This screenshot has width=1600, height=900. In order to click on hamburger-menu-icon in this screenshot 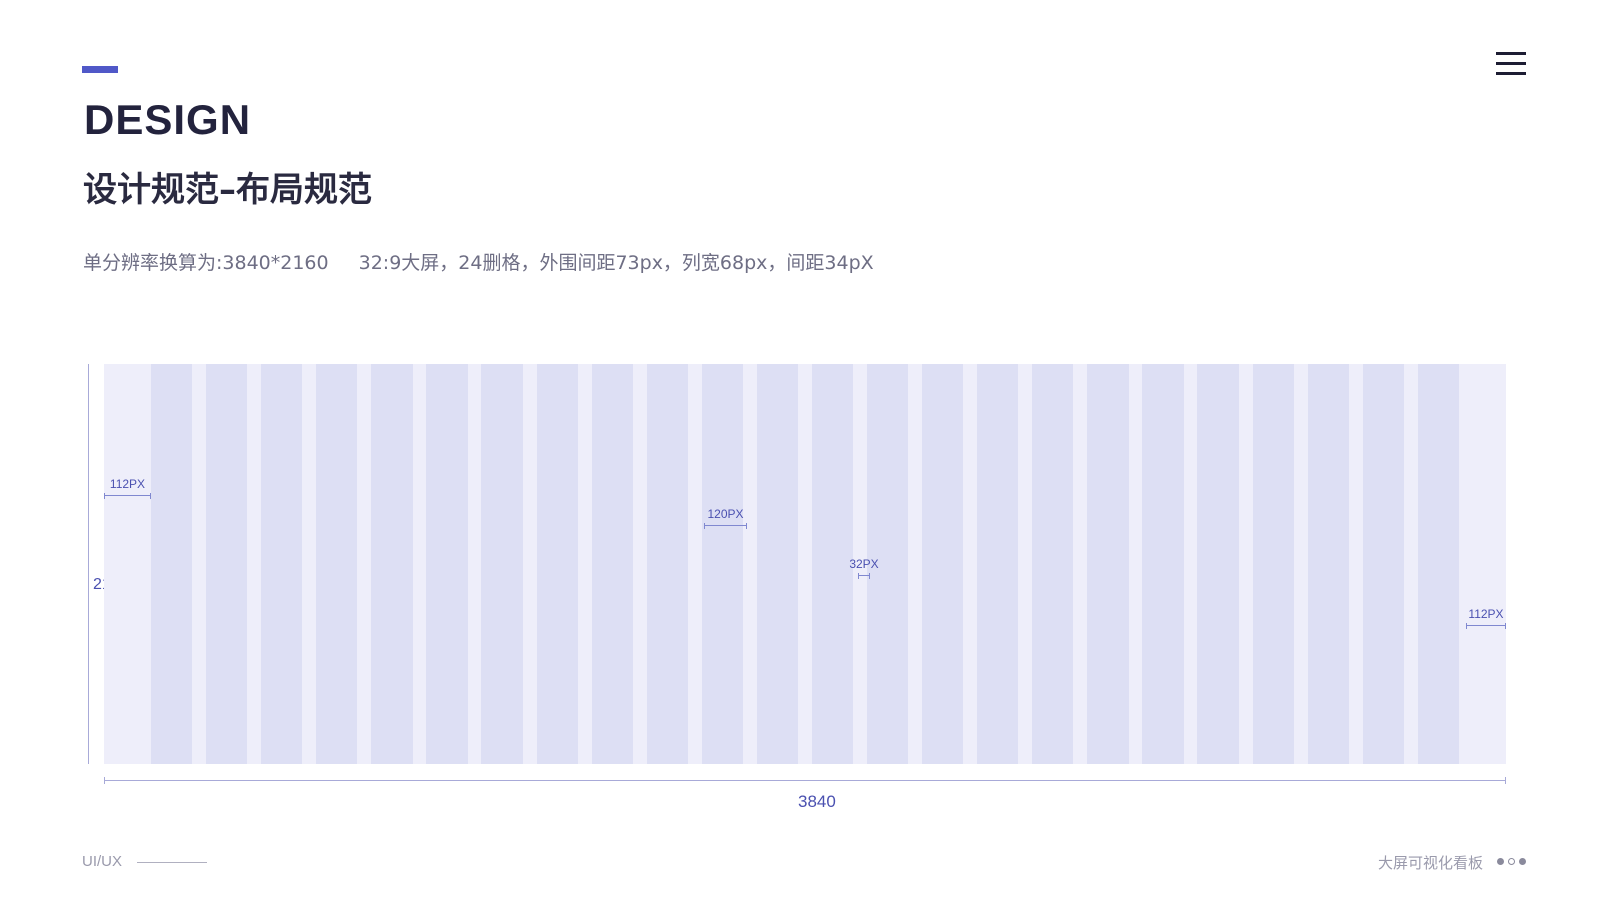, I will do `click(1511, 64)`.